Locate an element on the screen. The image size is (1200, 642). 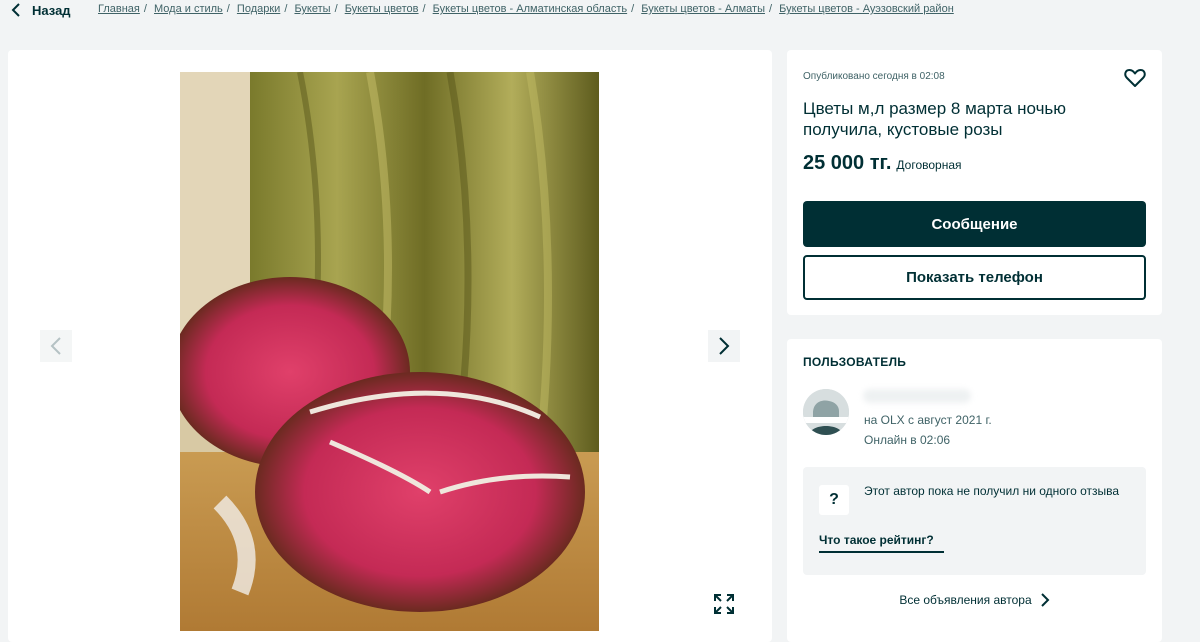
previous-photo-button is located at coordinates (56, 346).